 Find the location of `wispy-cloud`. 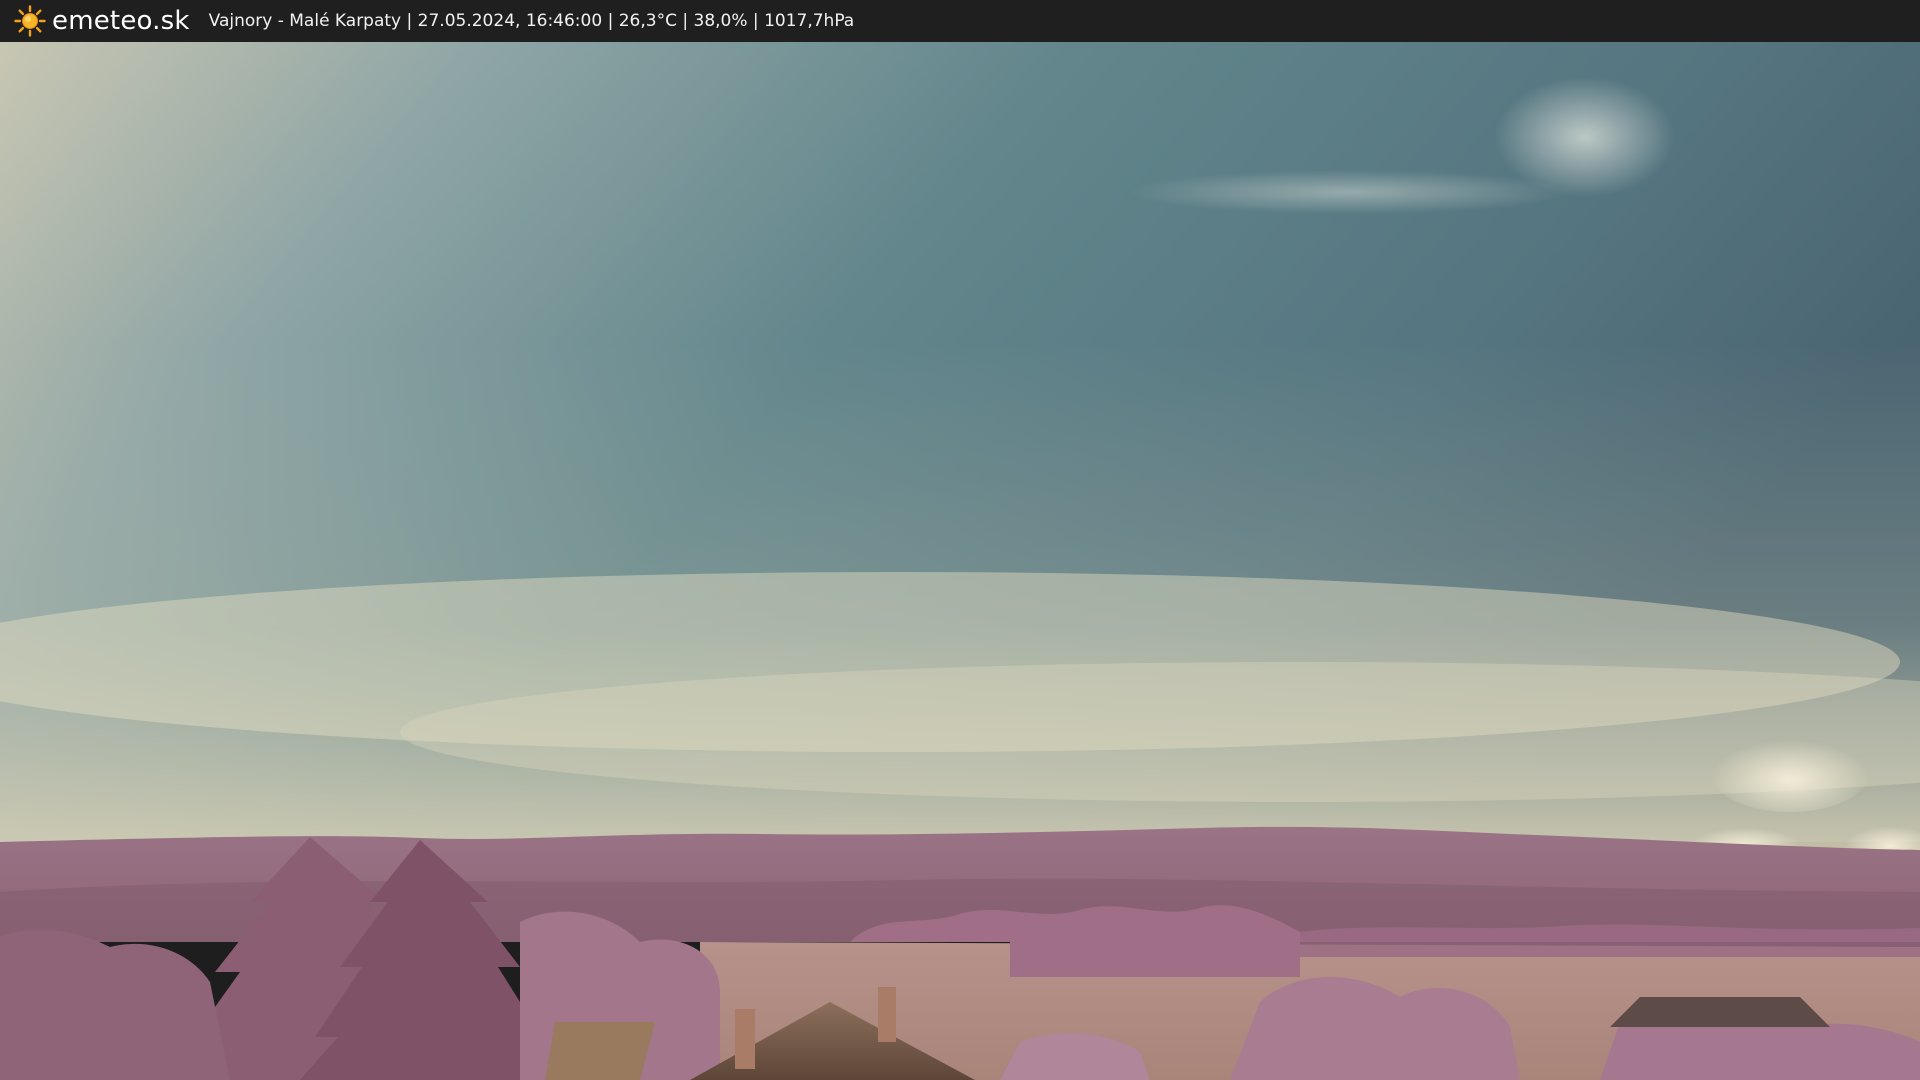

wispy-cloud is located at coordinates (1350, 192).